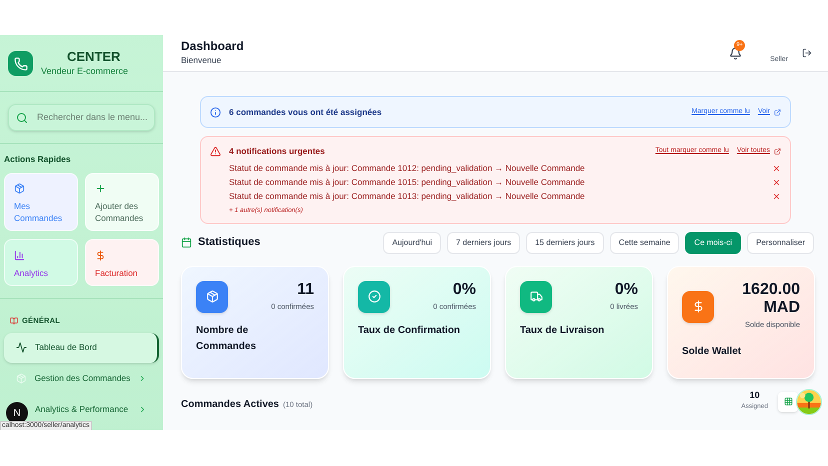 The width and height of the screenshot is (828, 466). I want to click on stat-label: Taux de Confirmation, so click(410, 331).